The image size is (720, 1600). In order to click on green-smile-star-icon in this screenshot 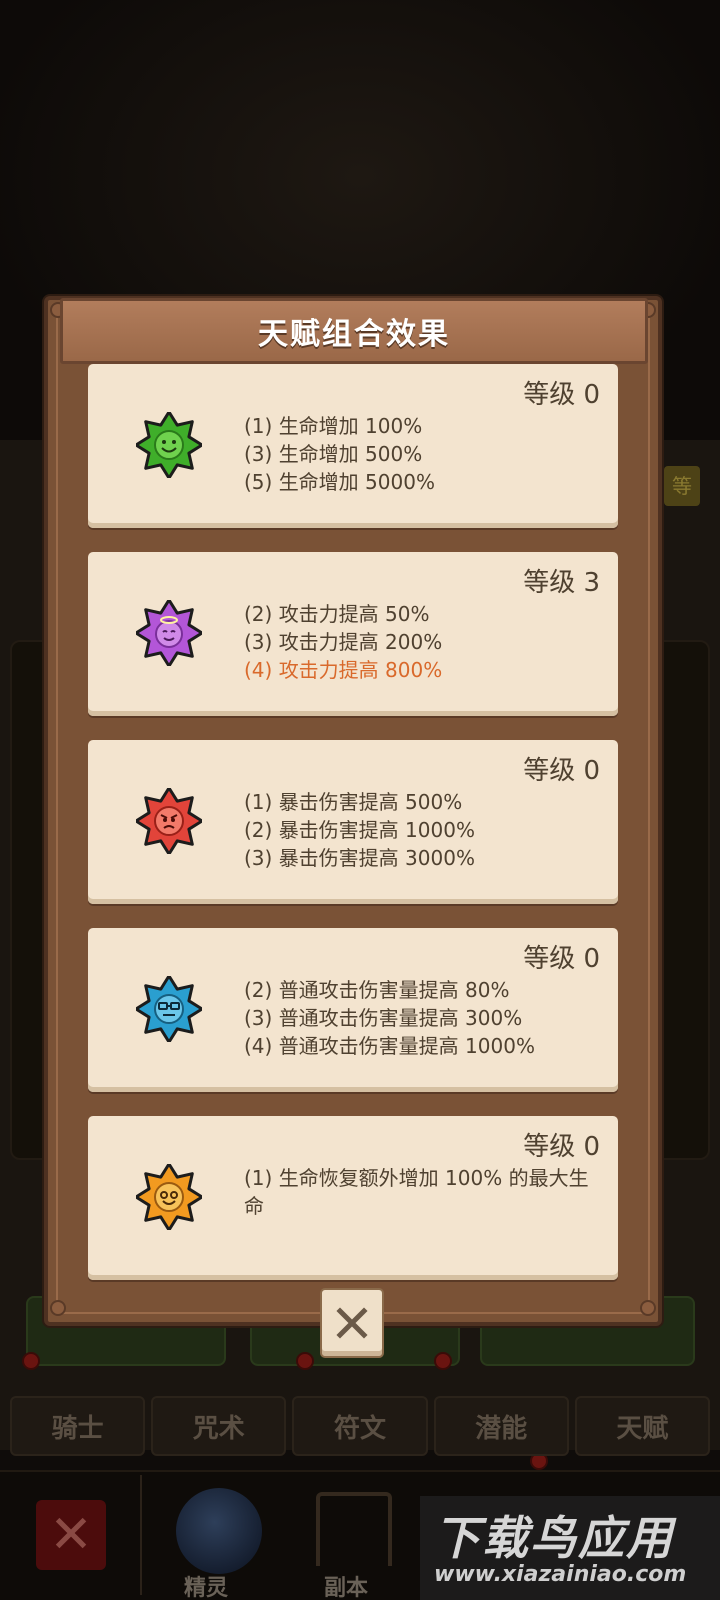, I will do `click(169, 445)`.